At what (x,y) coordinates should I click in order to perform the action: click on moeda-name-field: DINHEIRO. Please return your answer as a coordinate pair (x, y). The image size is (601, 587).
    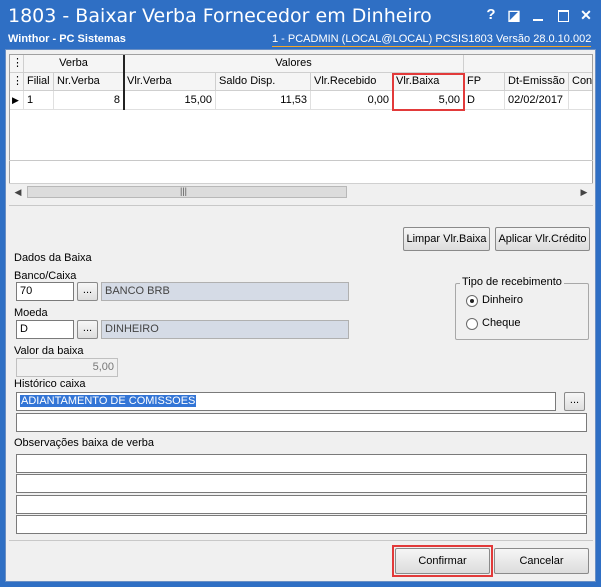
    Looking at the image, I should click on (225, 329).